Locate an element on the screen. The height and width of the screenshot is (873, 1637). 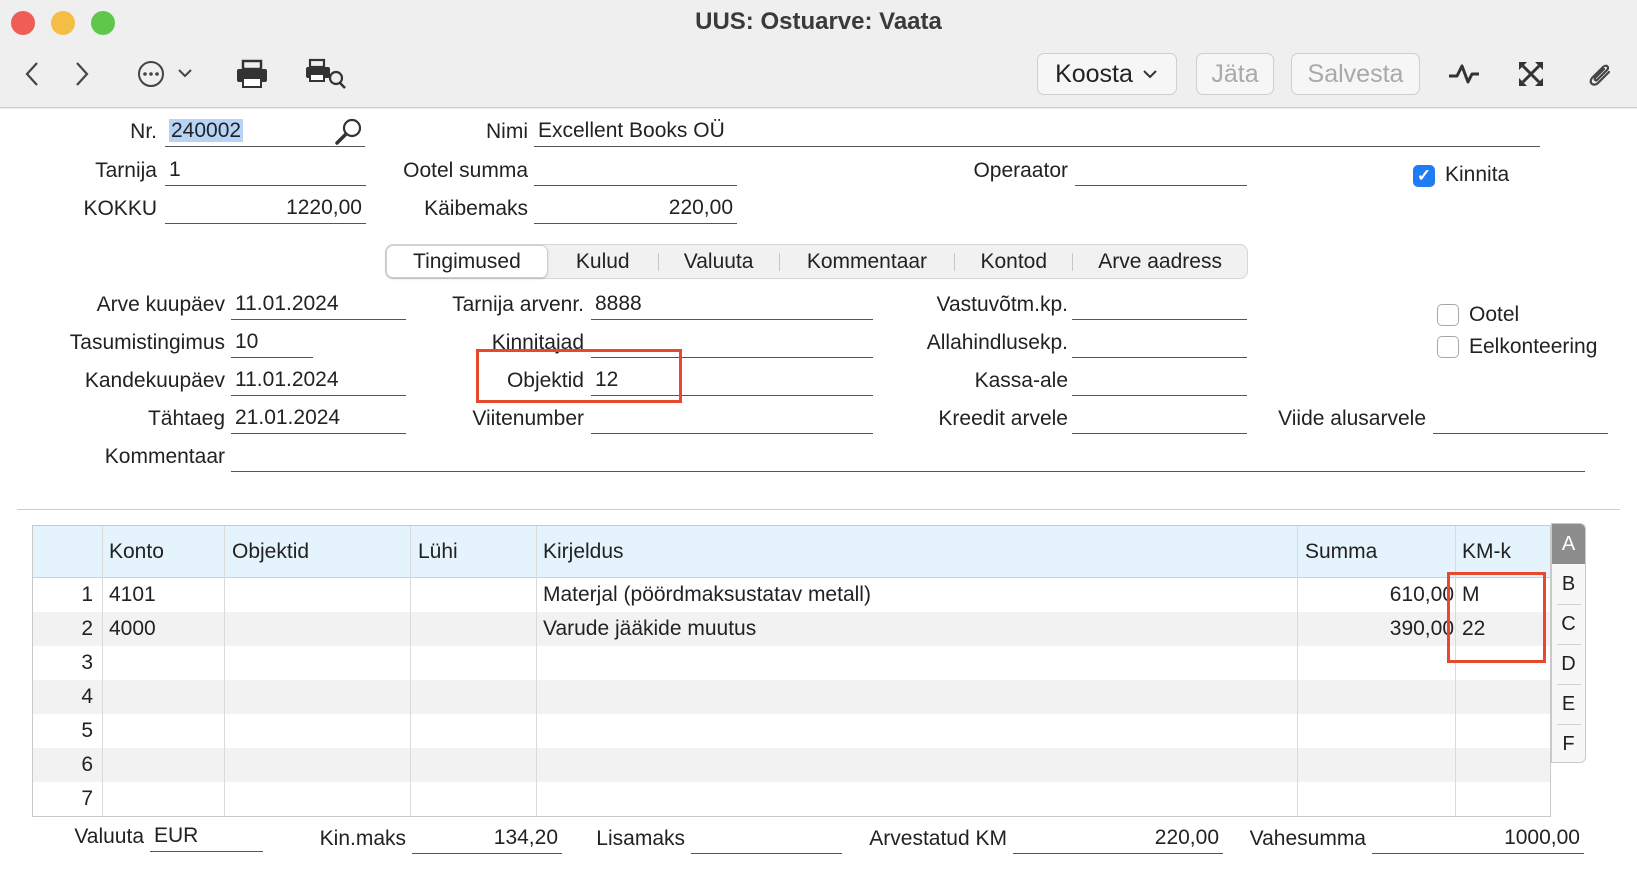
cell-summa: 610,00 is located at coordinates (1376, 595).